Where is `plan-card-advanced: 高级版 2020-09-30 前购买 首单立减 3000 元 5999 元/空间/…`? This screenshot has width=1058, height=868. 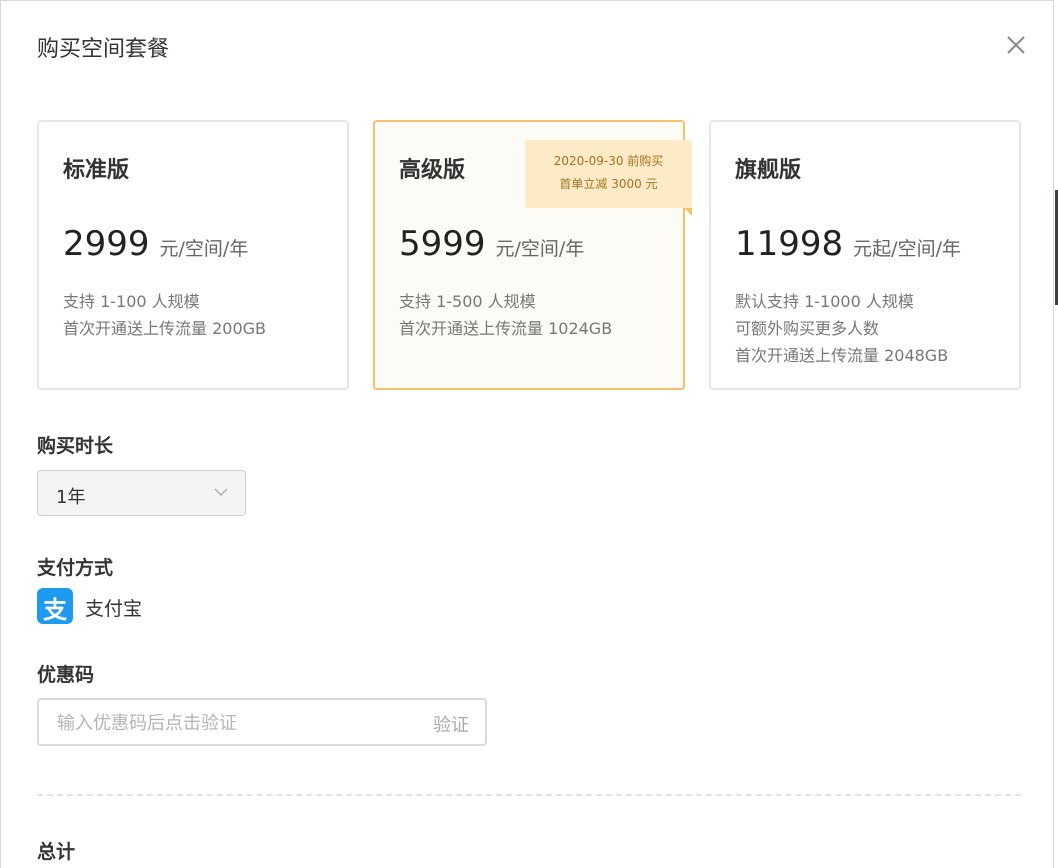
plan-card-advanced: 高级版 2020-09-30 前购买 首单立减 3000 元 5999 元/空间/… is located at coordinates (532, 255).